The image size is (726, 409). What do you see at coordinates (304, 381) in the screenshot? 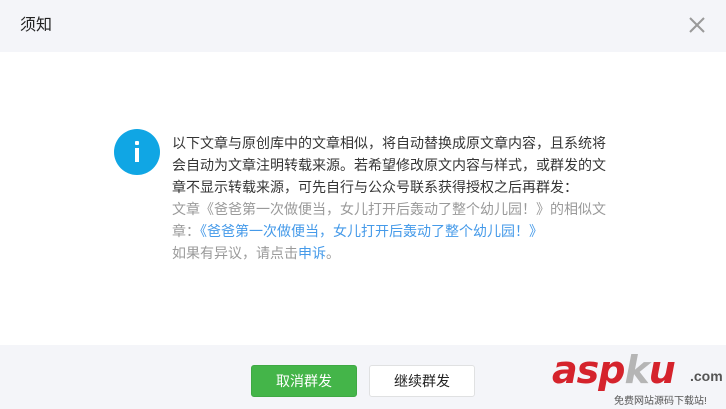
I see `cancel-broadcast-button: 取消群发` at bounding box center [304, 381].